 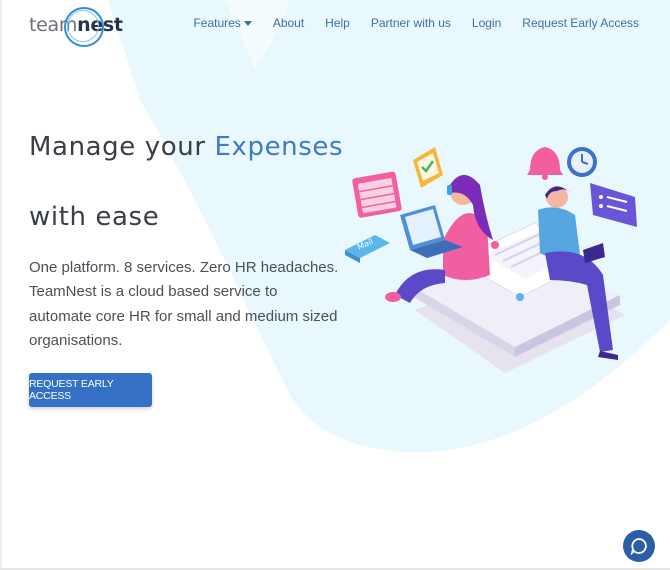 I want to click on teamnest-logo: team nest, so click(x=76, y=26).